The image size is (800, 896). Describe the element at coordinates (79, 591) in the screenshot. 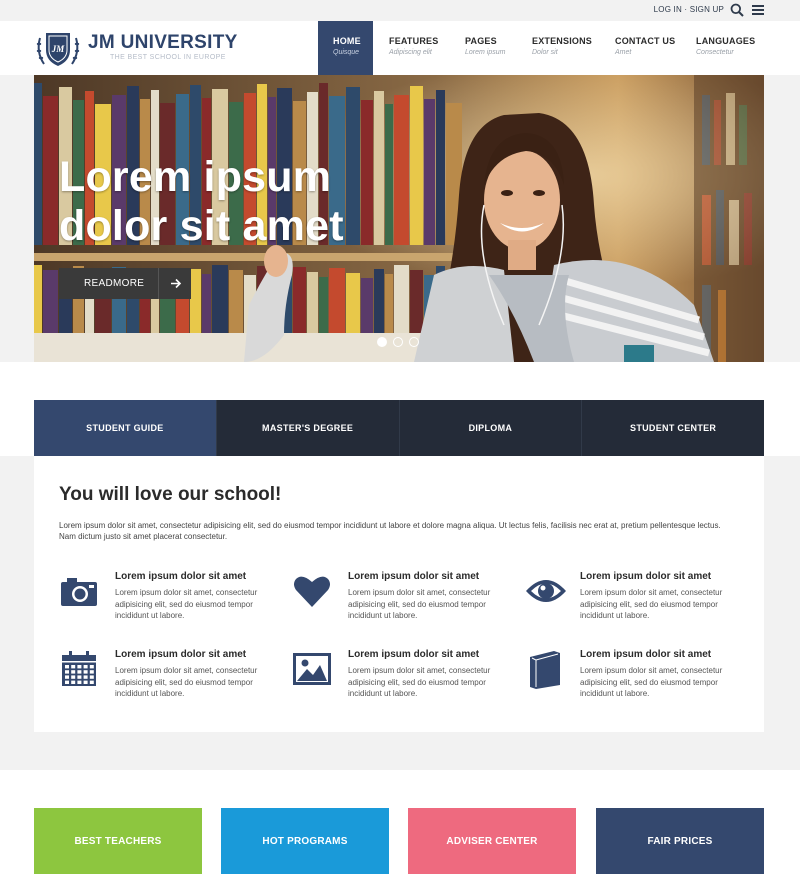

I see `camera-icon` at that location.